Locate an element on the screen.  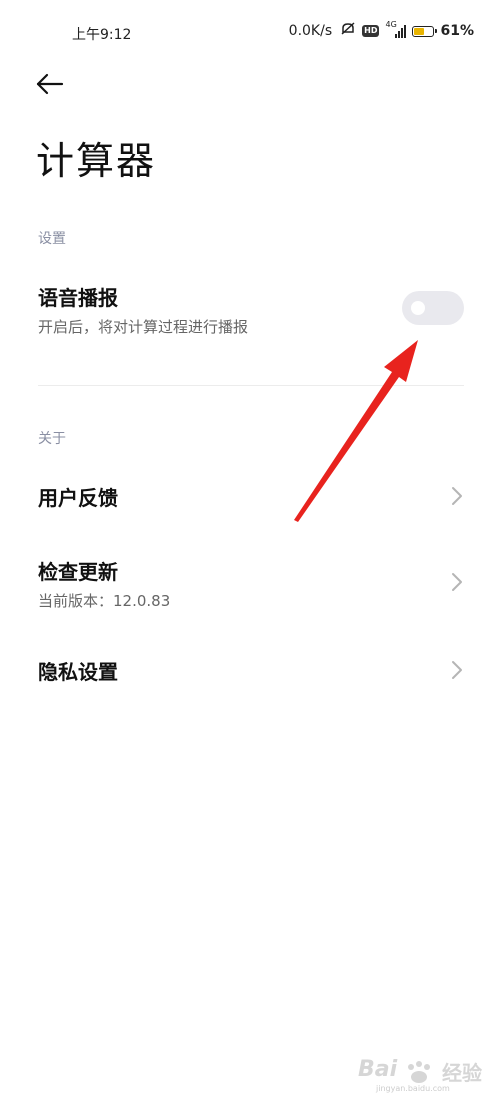
list-item-privacy-settings: 隐私设置 is located at coordinates (250, 670).